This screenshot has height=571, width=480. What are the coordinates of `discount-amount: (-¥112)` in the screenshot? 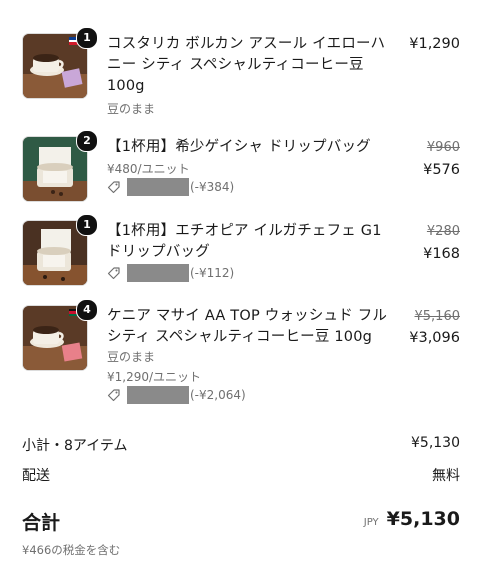 It's located at (212, 273).